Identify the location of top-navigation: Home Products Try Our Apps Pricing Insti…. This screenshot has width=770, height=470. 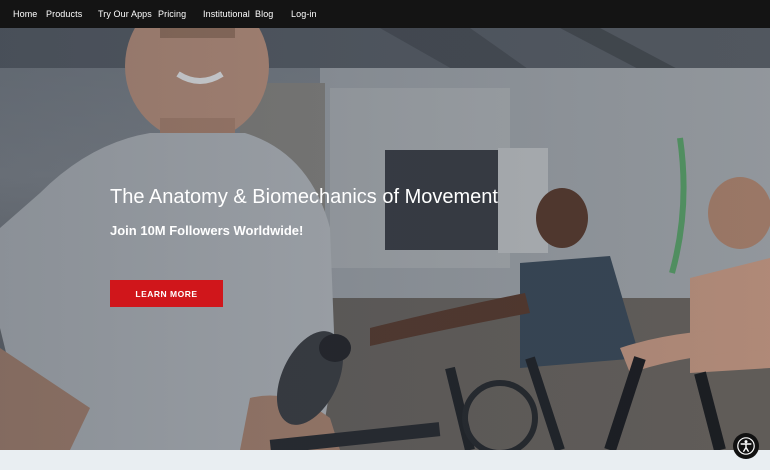
(385, 14).